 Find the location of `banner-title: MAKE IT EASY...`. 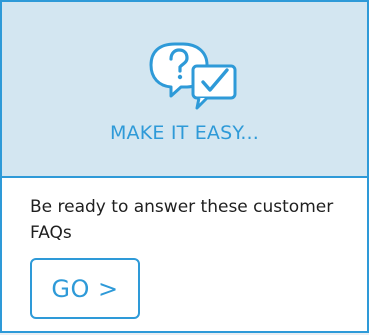

banner-title: MAKE IT EASY... is located at coordinates (184, 133).